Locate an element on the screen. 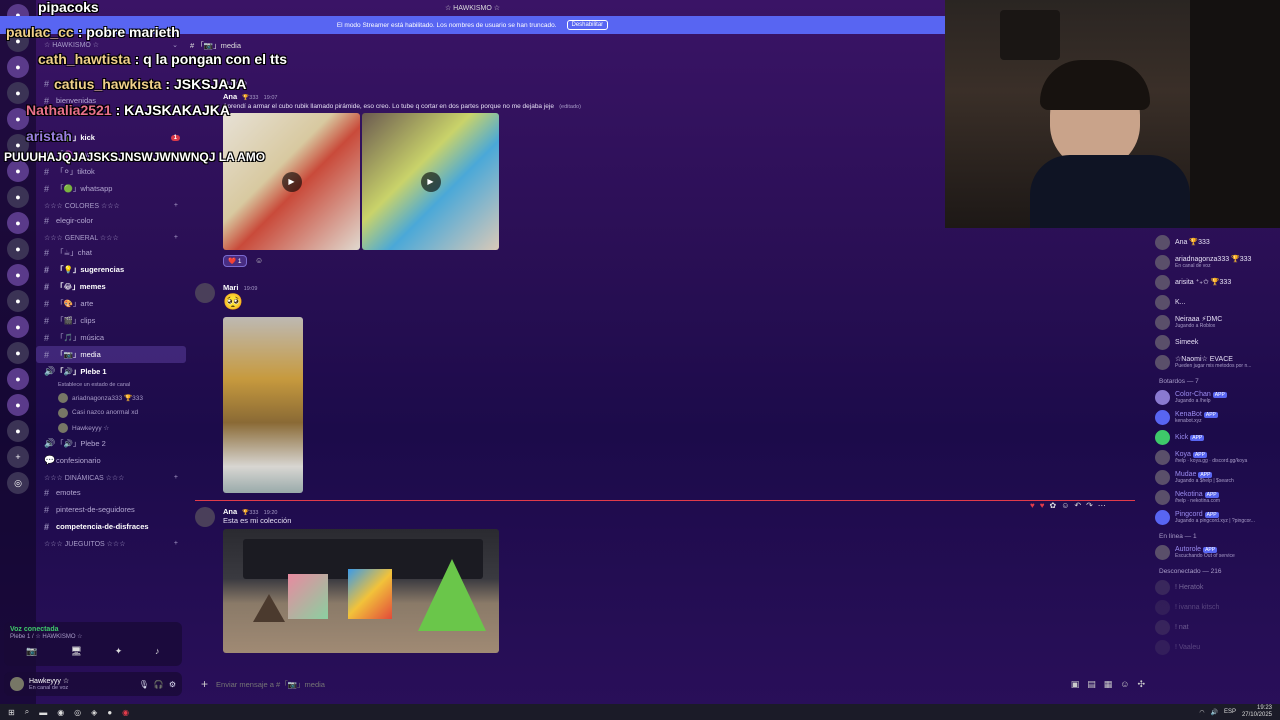  reaction-heart: ❤️ 1 is located at coordinates (235, 261).